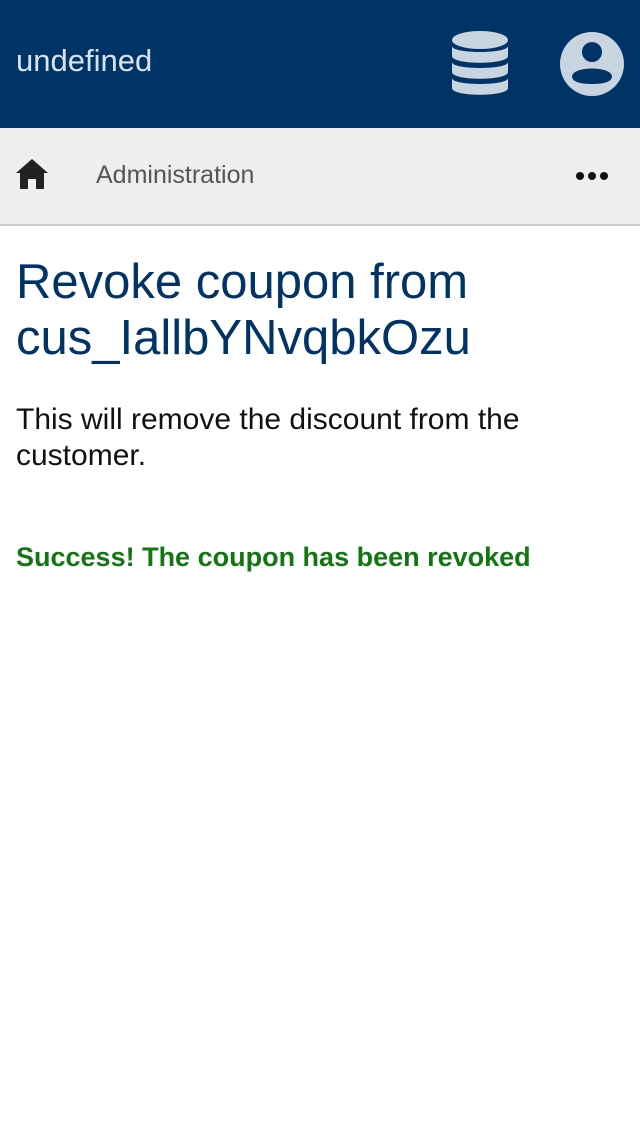 The width and height of the screenshot is (640, 1136). I want to click on breadcrumb: Administration, so click(320, 177).